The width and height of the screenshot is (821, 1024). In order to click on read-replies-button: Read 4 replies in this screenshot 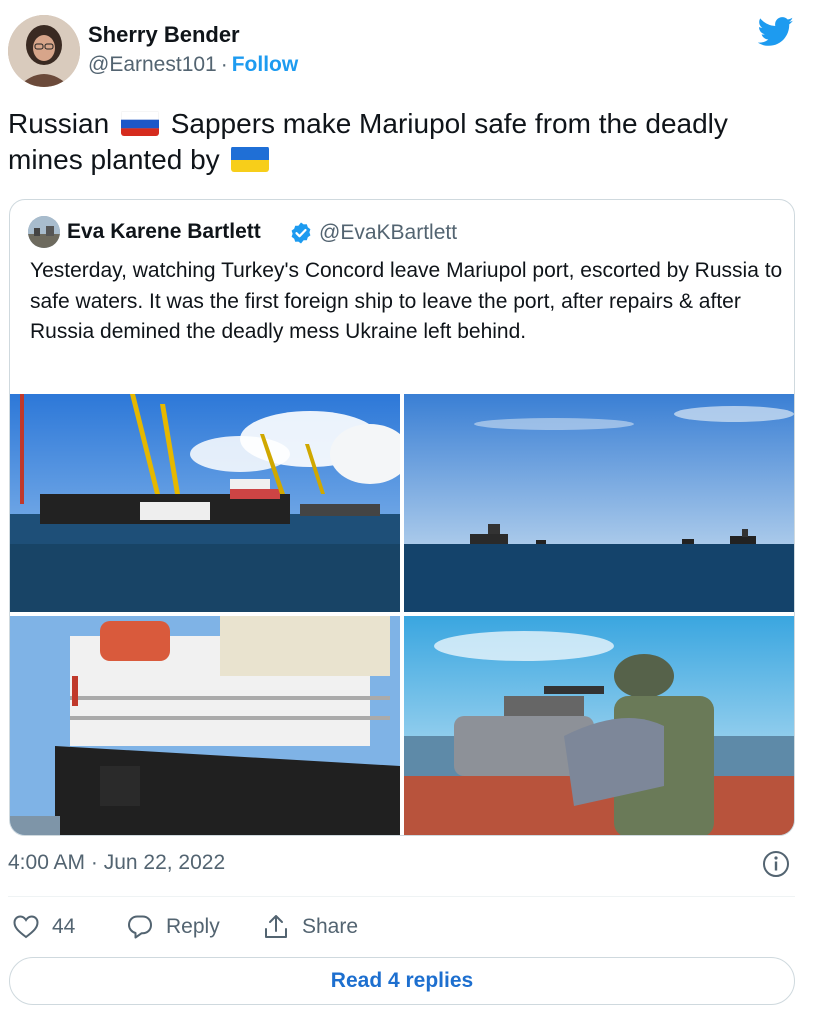, I will do `click(402, 981)`.